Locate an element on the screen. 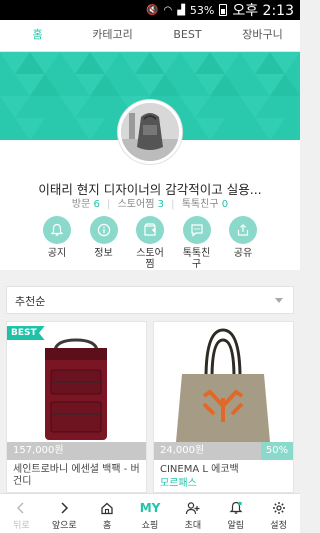  product-title: CINEMA L 에코백 is located at coordinates (199, 469).